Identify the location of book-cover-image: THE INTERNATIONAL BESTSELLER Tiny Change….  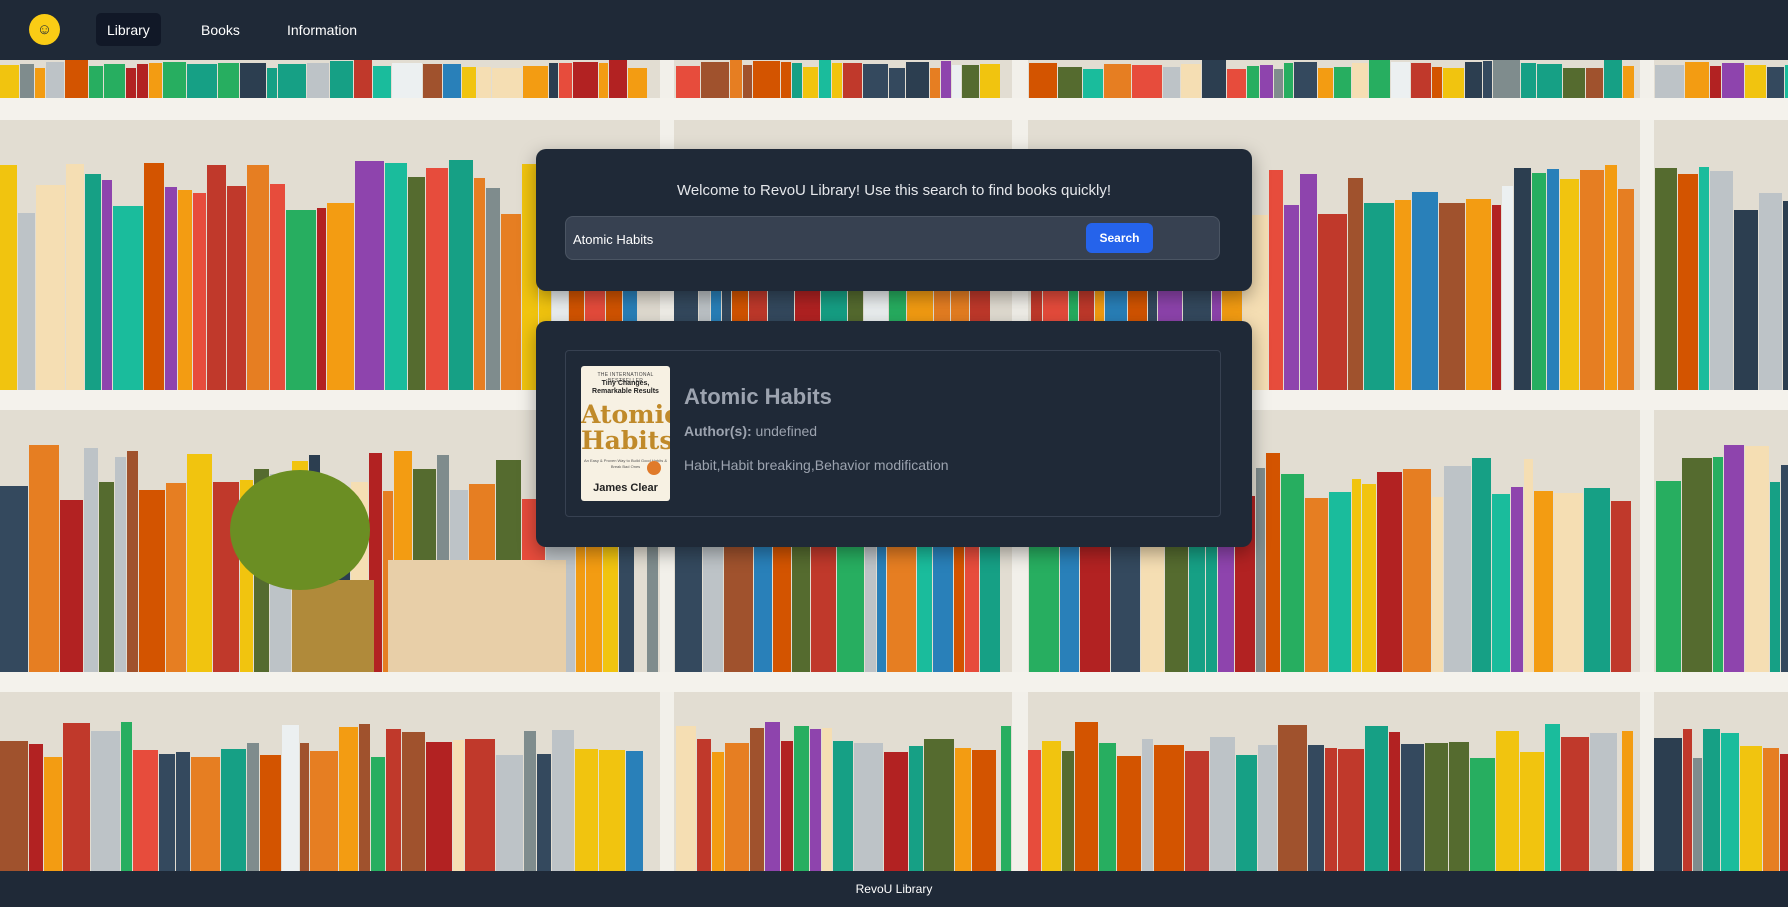
(625, 433).